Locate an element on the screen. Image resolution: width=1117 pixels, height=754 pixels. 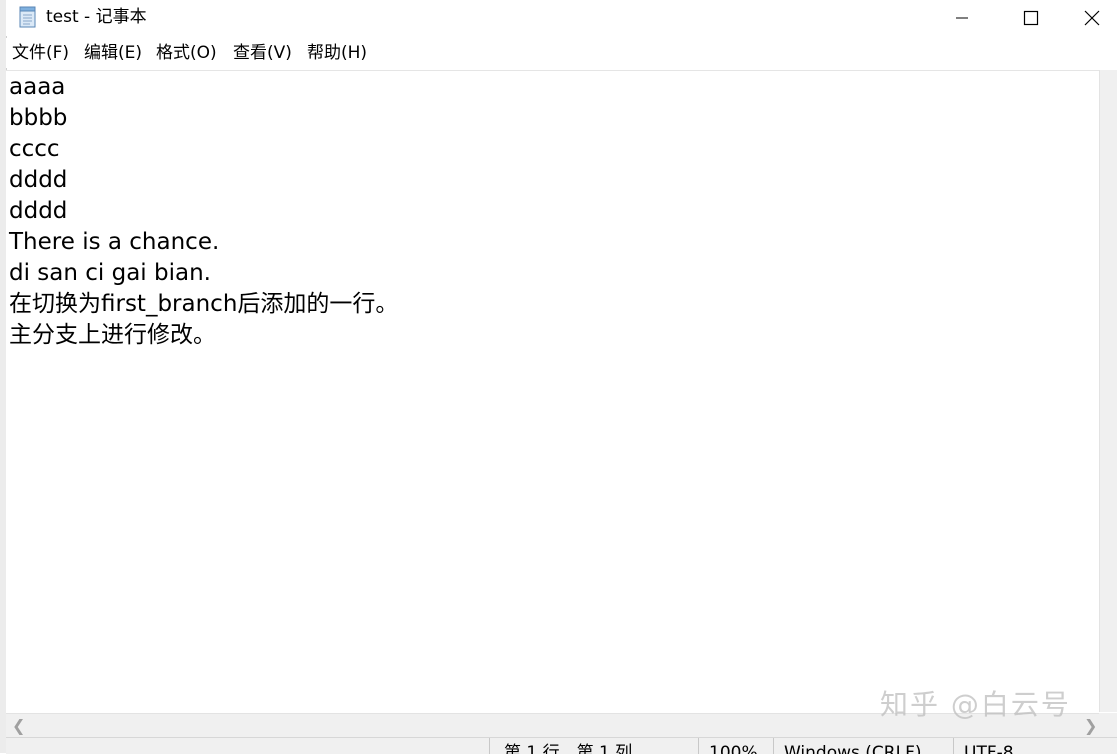
maximize-button is located at coordinates (1031, 18).